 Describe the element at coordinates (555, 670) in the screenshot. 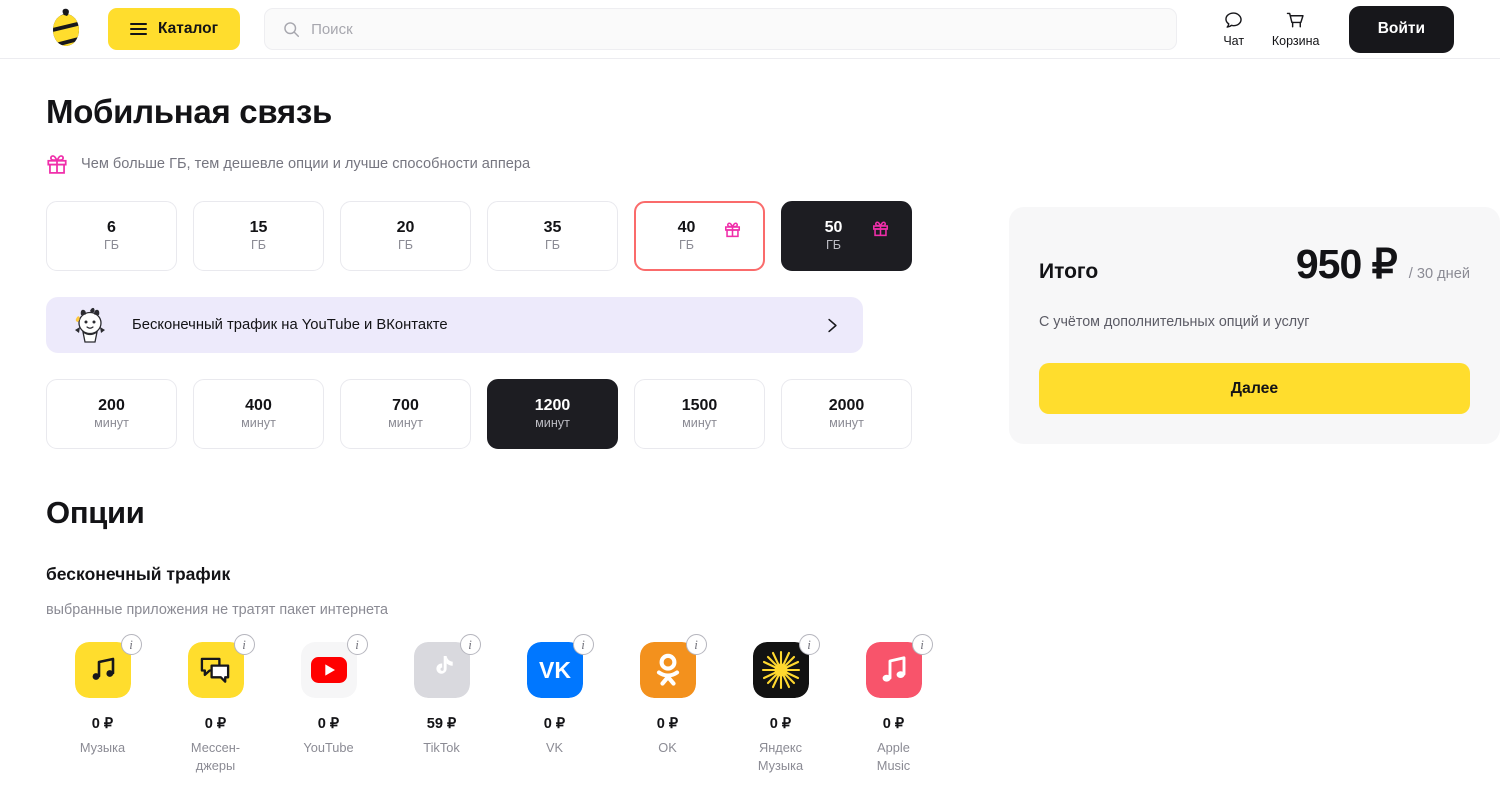

I see `svg-text: VK` at that location.